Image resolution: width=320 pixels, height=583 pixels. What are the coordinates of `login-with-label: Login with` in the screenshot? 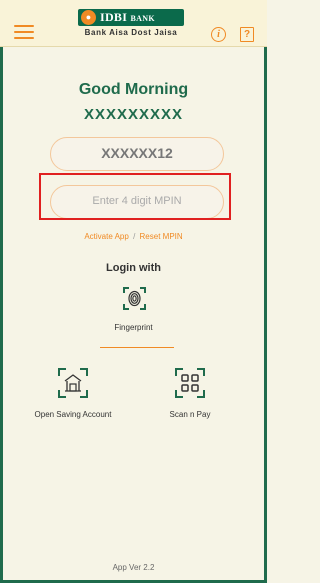 It's located at (133, 268).